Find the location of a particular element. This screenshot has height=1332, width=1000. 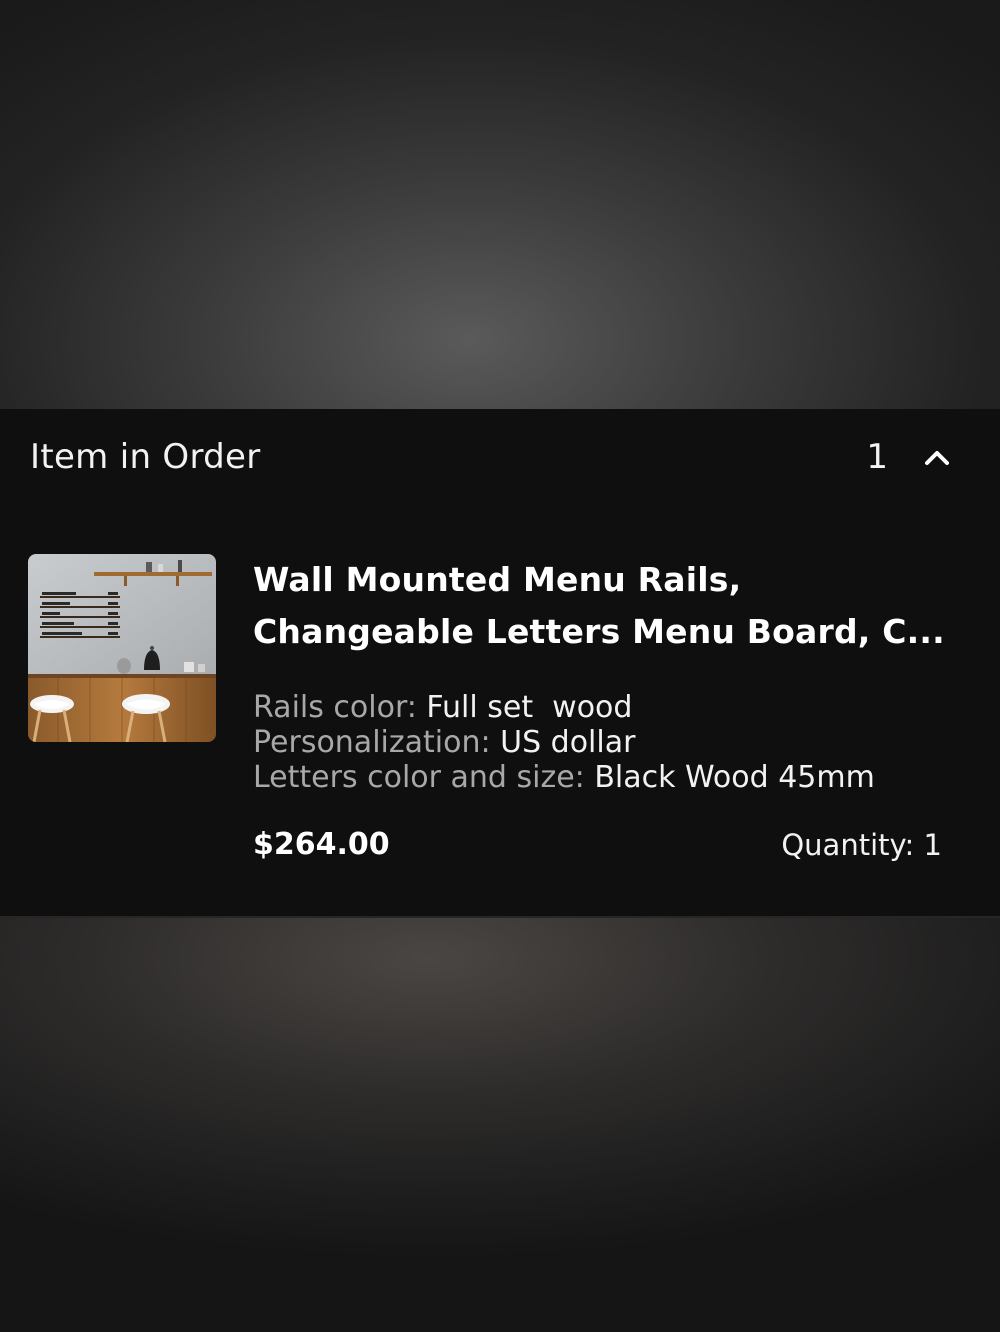

order-items-header: Item in Order 1 is located at coordinates (491, 457).